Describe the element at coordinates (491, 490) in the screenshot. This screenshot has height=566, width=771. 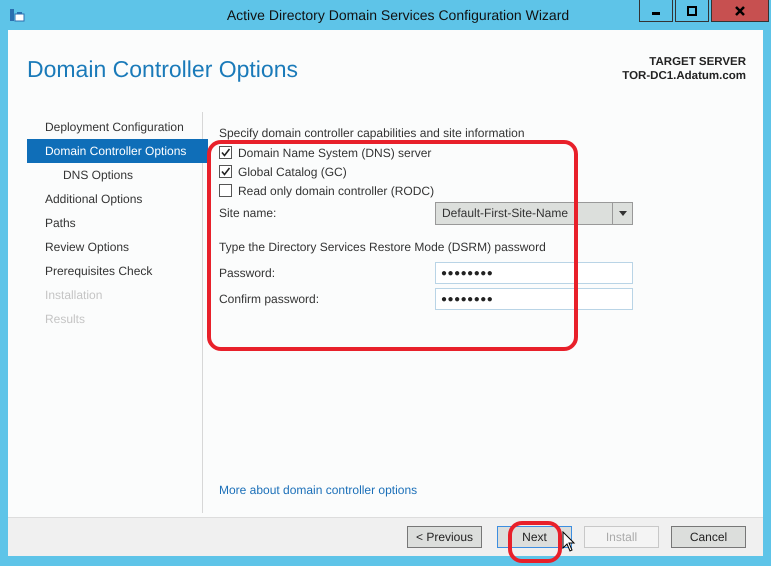
I see `help-link: More about domain controller options` at that location.